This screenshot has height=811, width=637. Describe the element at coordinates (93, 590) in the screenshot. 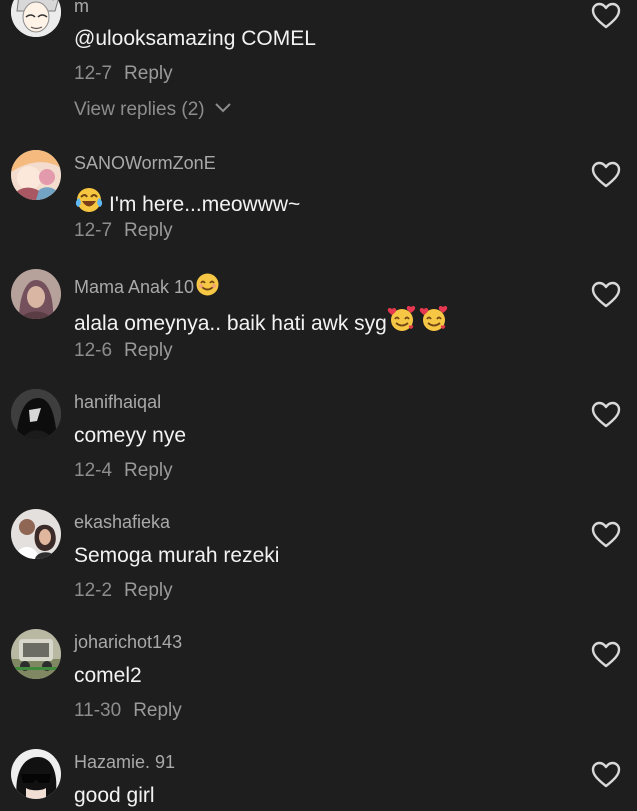

I see `comment-date: 12-2` at that location.